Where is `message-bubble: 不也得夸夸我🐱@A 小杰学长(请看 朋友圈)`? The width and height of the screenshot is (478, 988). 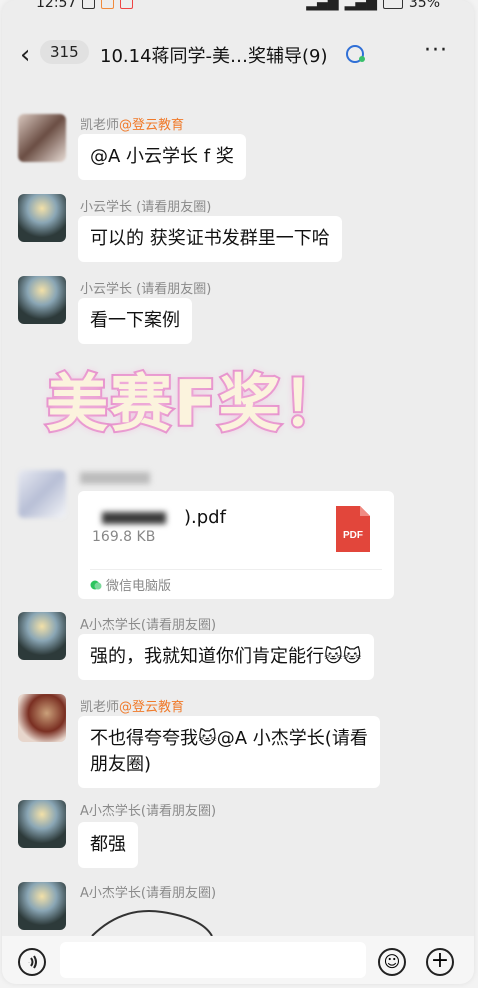
message-bubble: 不也得夸夸我🐱@A 小杰学长(请看 朋友圈) is located at coordinates (229, 752).